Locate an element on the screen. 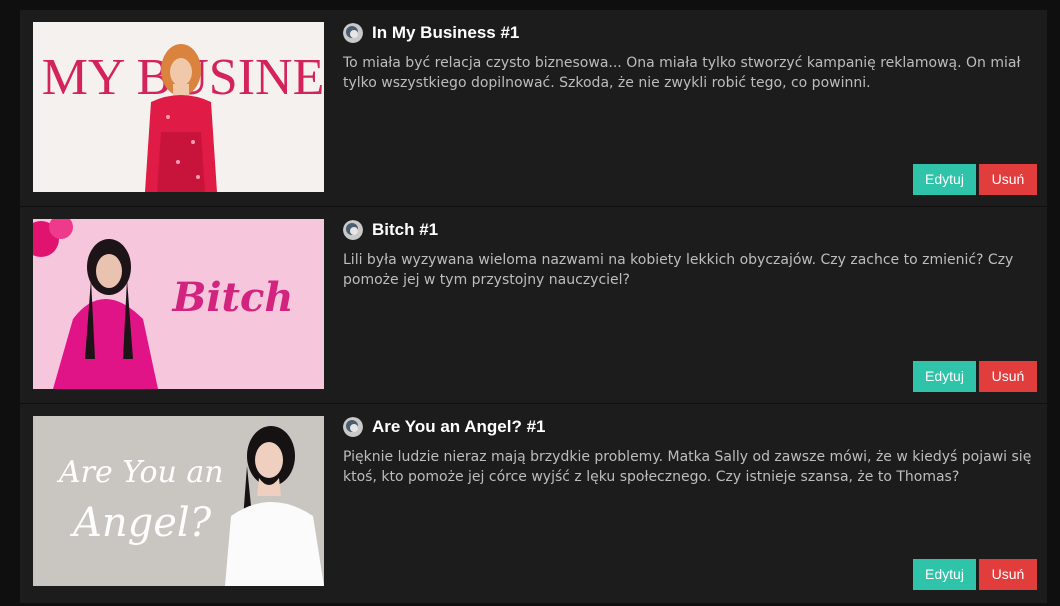 The height and width of the screenshot is (606, 1060). story-title-row: Bitch #1 is located at coordinates (390, 230).